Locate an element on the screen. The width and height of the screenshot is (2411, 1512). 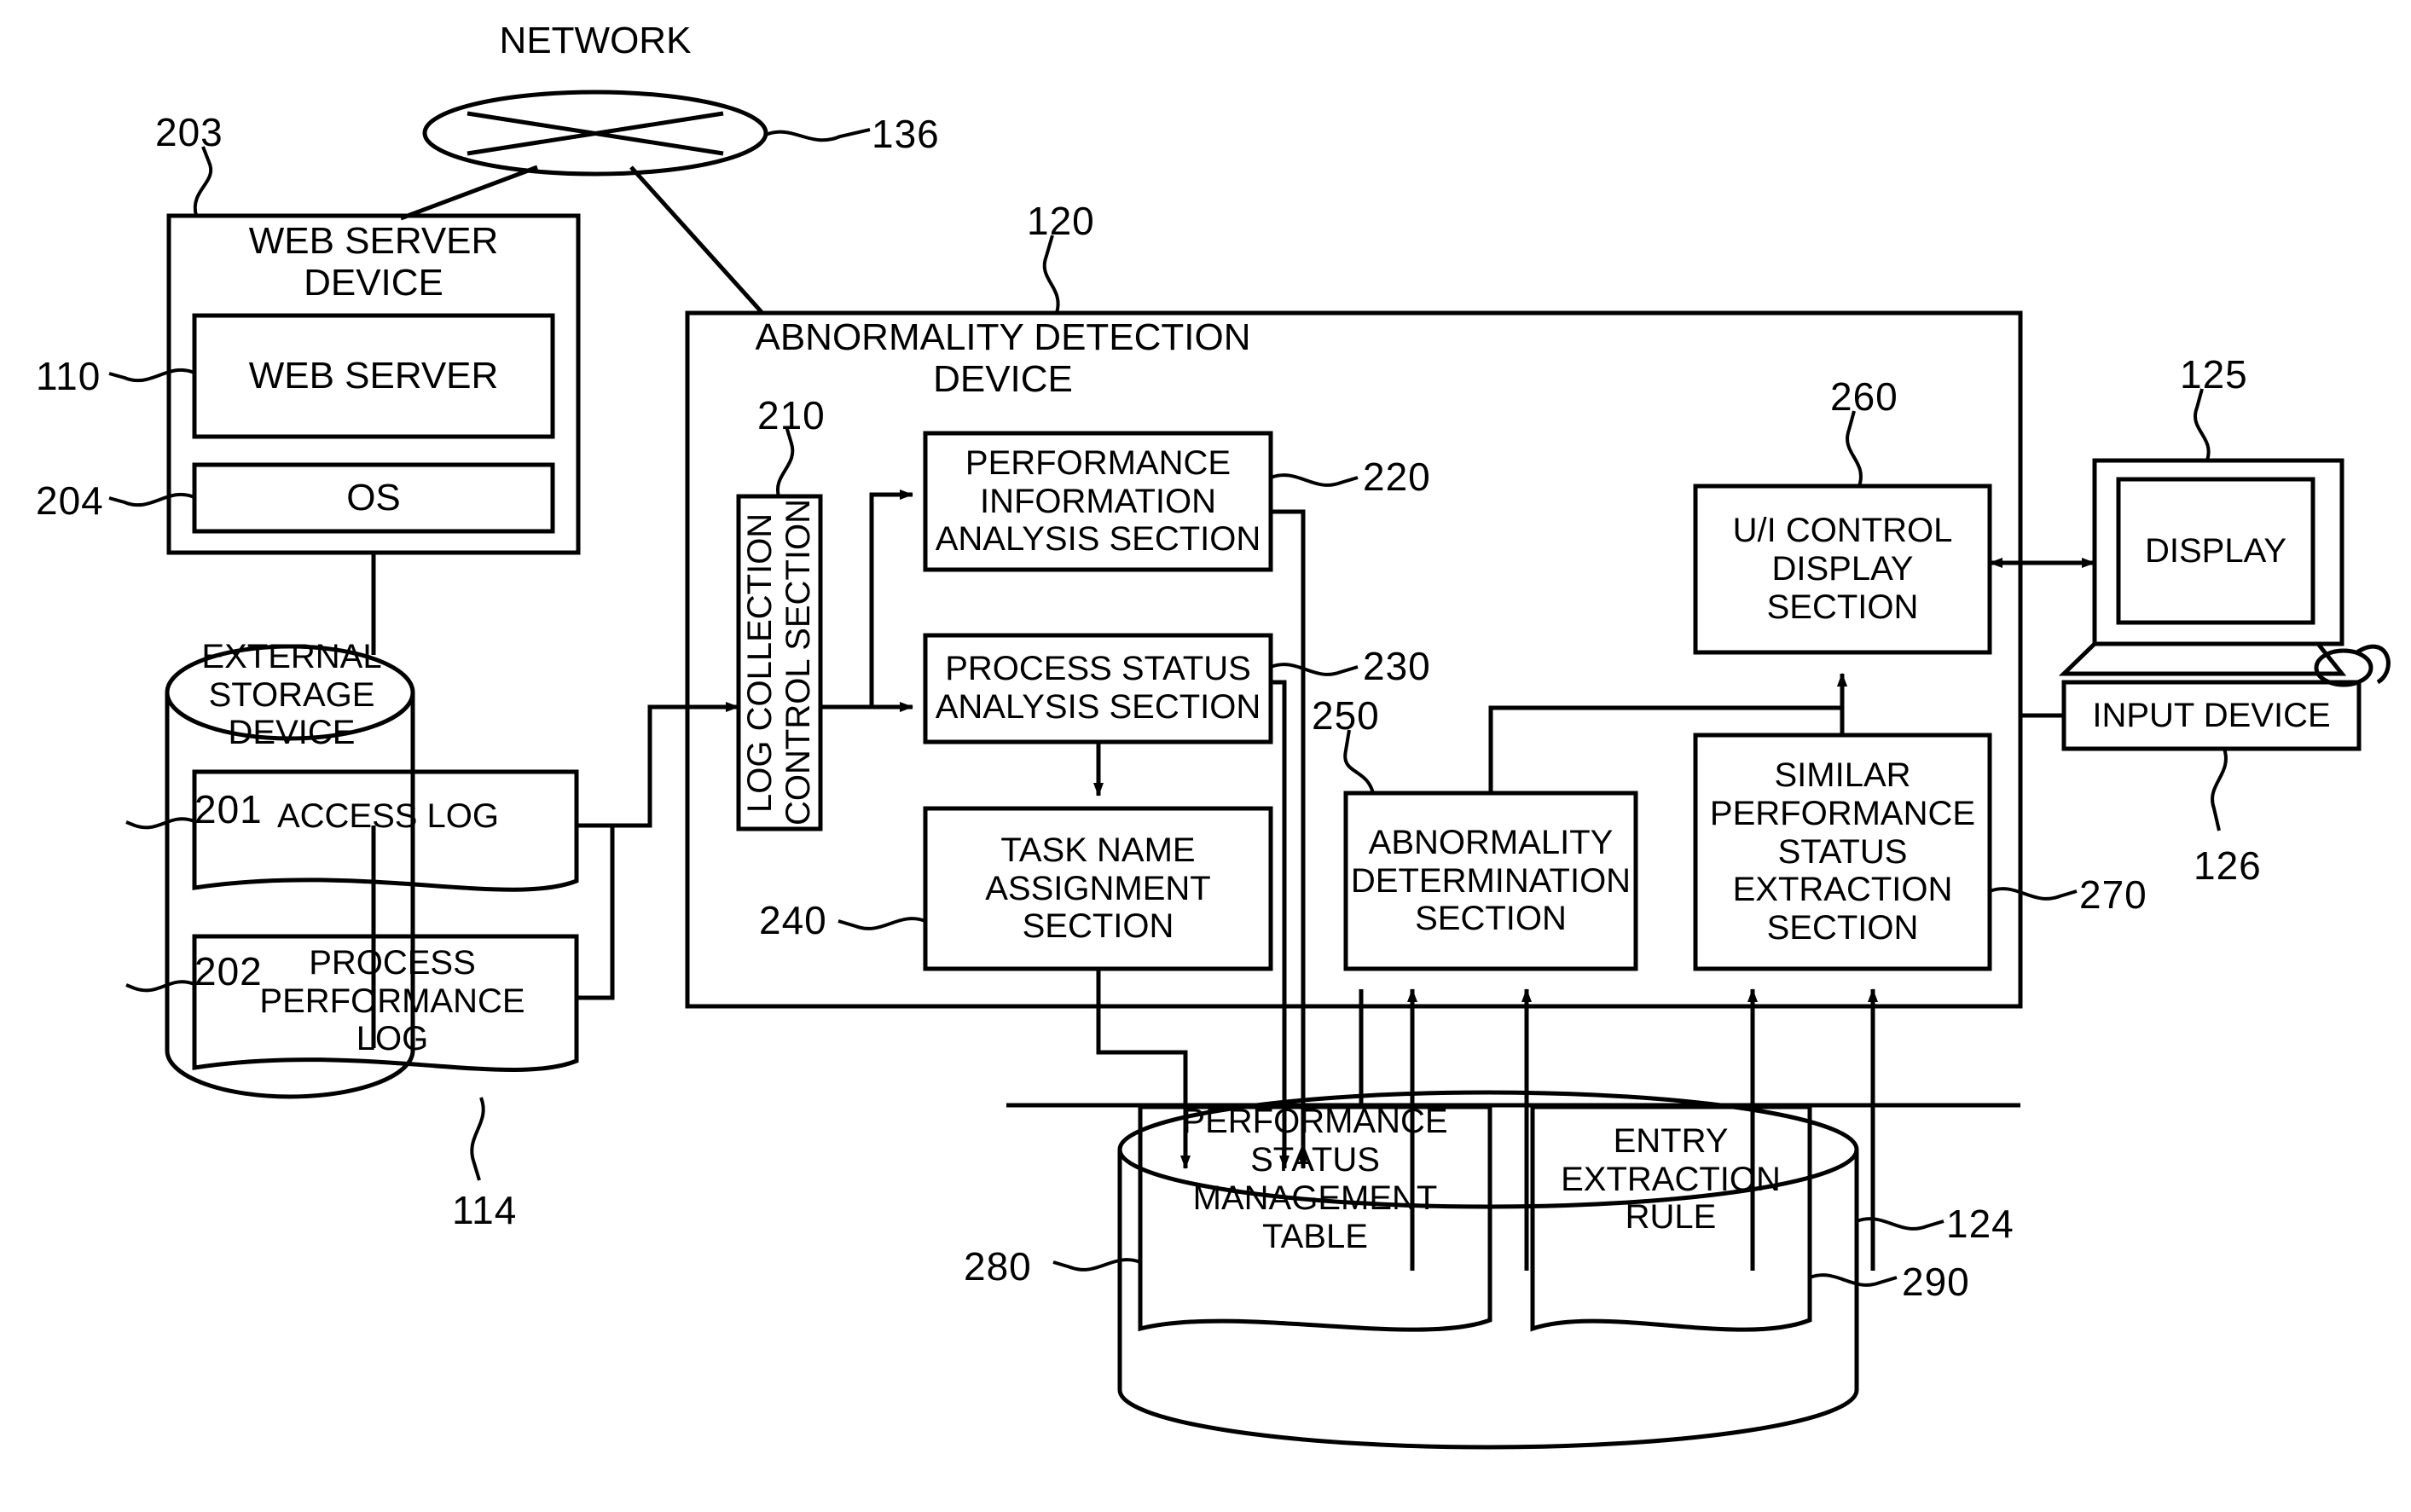
web-server-label: WEB SERVER is located at coordinates (373, 376).